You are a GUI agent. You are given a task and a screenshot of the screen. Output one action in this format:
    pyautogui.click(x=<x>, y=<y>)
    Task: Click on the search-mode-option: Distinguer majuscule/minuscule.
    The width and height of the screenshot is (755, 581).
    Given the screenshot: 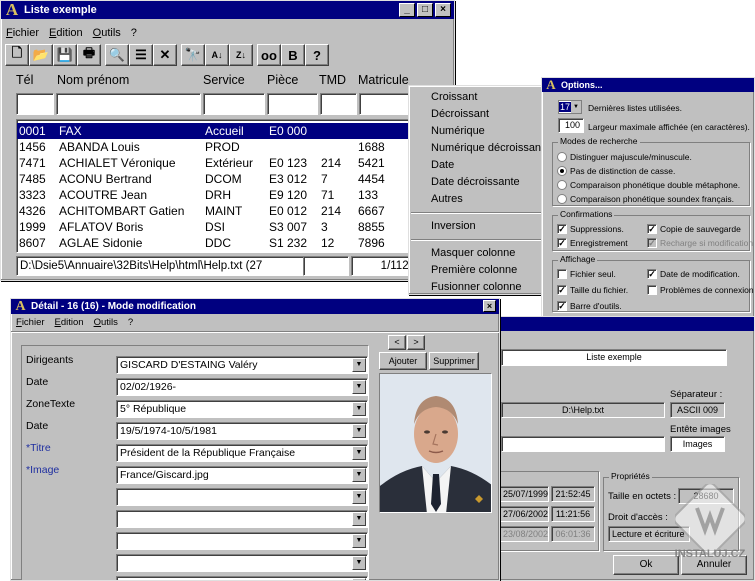 What is the action you would take?
    pyautogui.click(x=648, y=157)
    